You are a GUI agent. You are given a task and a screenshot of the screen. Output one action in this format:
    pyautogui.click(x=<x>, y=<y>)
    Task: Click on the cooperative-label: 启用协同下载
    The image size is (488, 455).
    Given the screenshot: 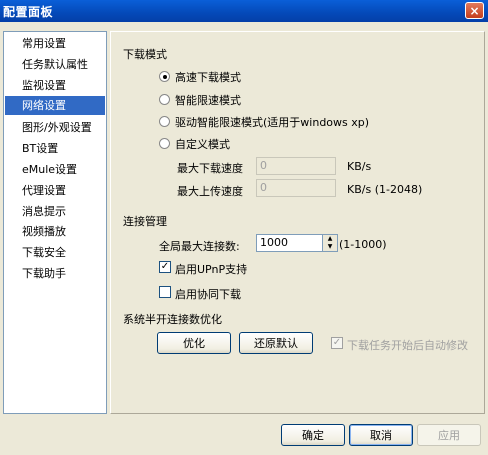 What is the action you would take?
    pyautogui.click(x=208, y=294)
    